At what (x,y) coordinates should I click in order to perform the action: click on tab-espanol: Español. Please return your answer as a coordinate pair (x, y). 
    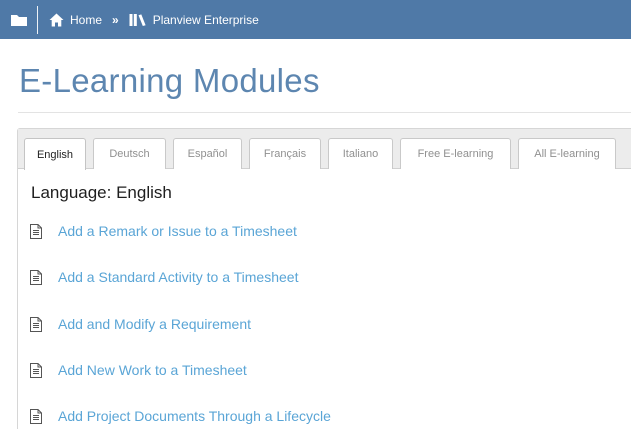
    Looking at the image, I should click on (207, 153).